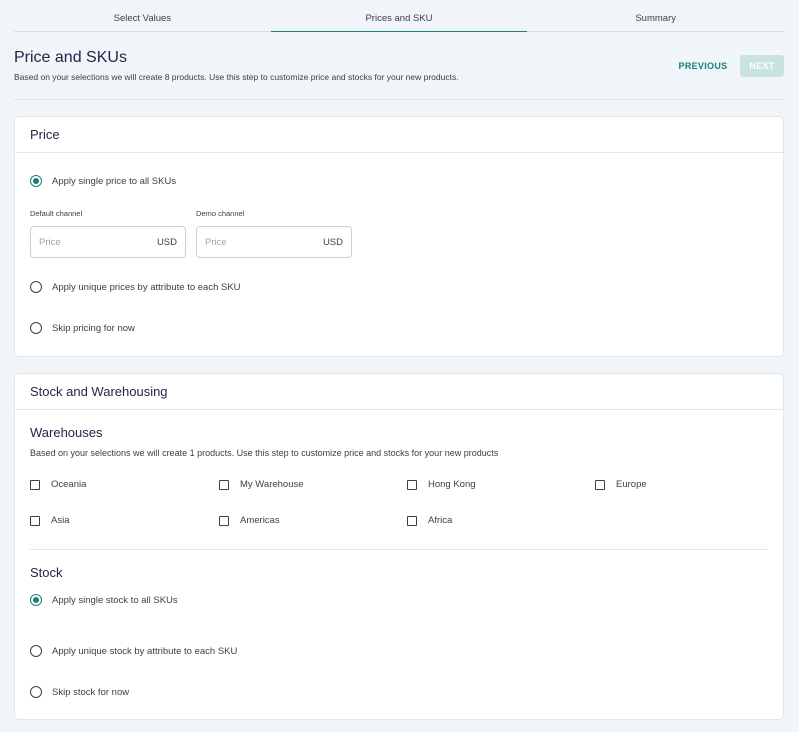  I want to click on radio-skip-pricing: Skip pricing for now, so click(82, 328).